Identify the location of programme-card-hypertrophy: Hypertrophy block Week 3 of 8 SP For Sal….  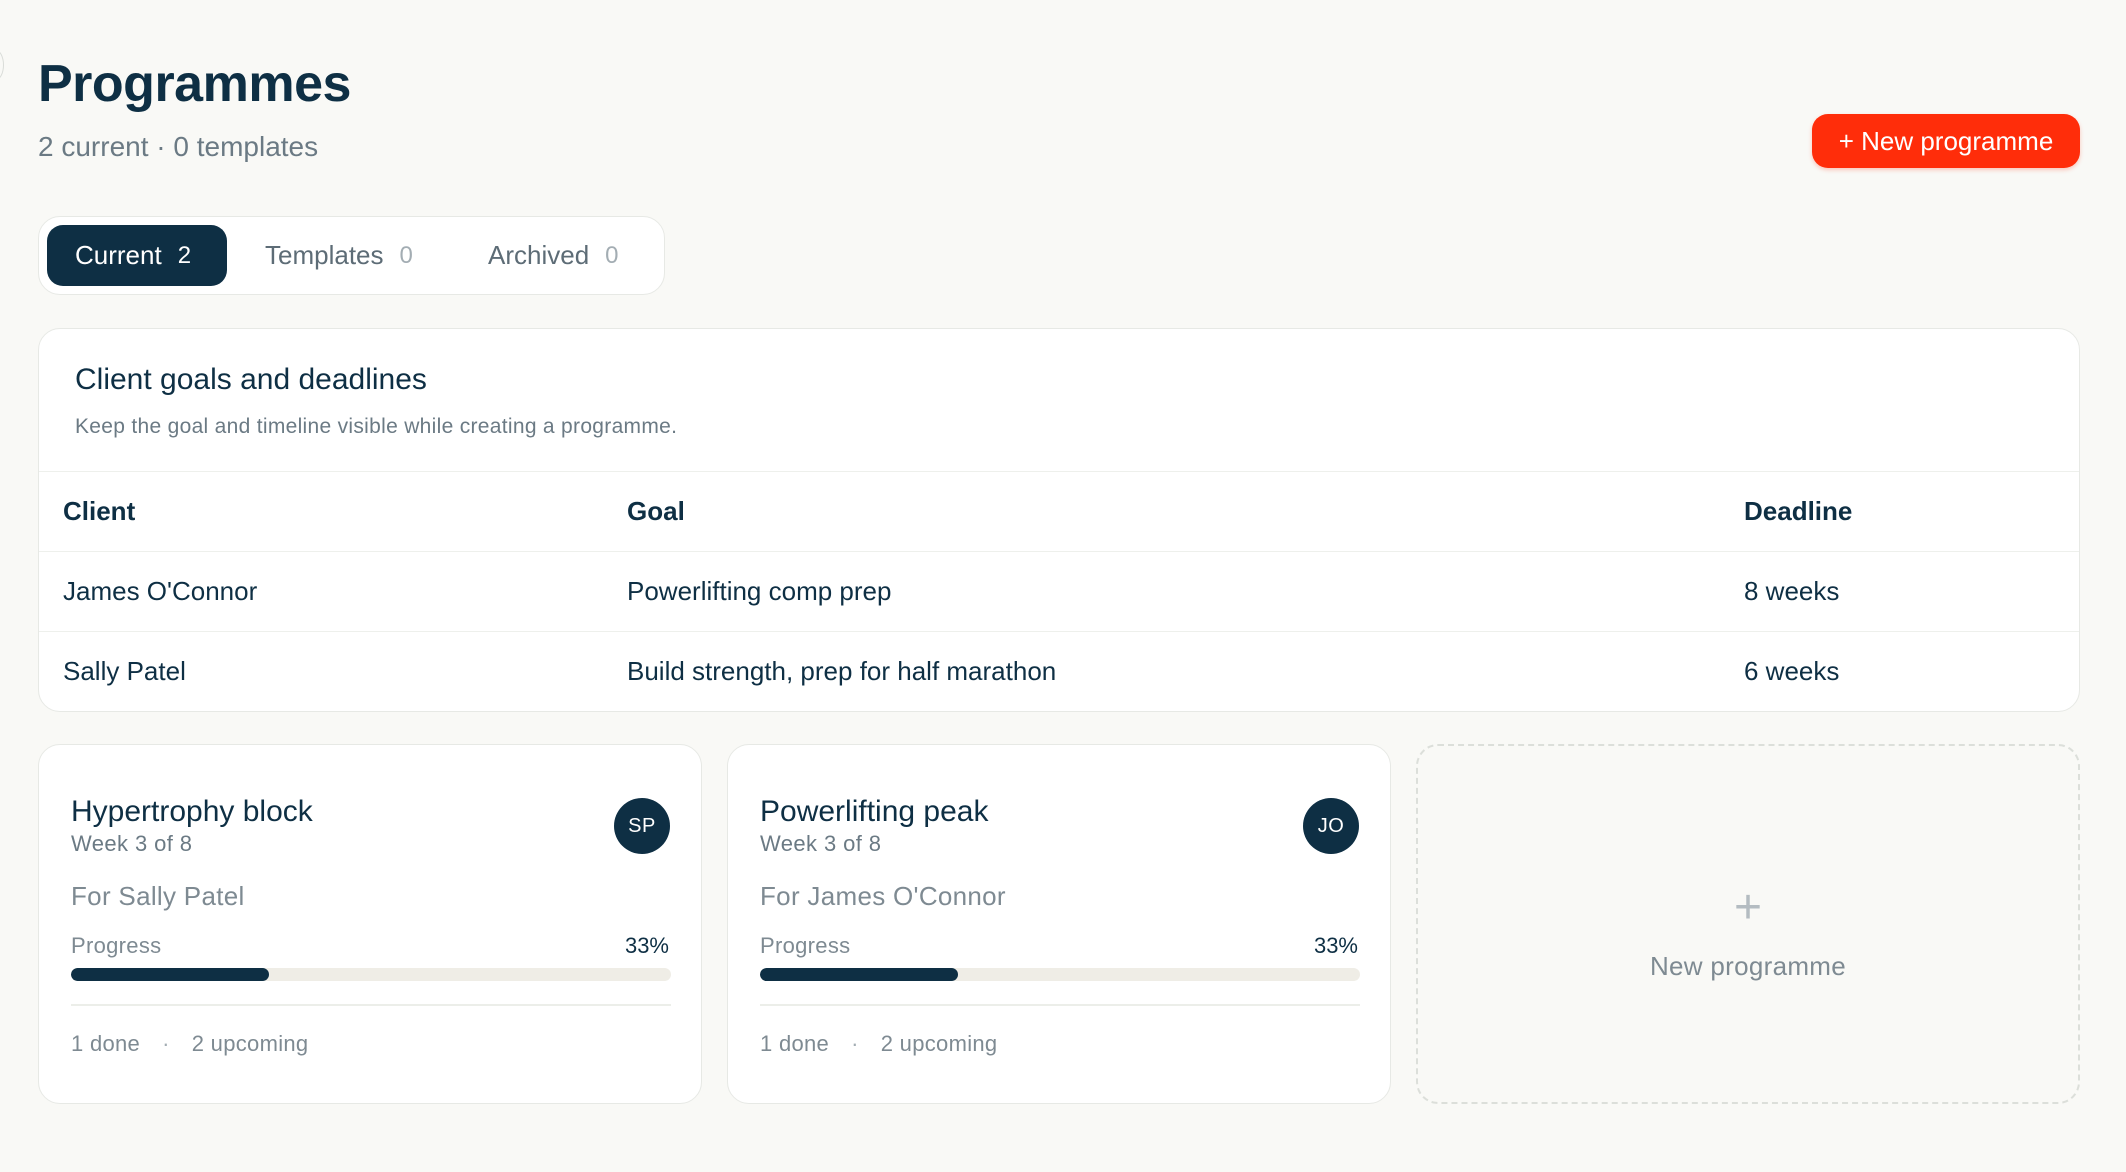
(370, 924).